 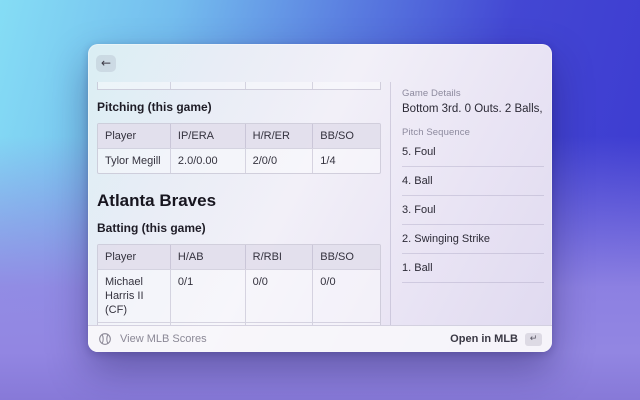 What do you see at coordinates (473, 239) in the screenshot?
I see `pitch-sequence-item: 2. Swinging Strike` at bounding box center [473, 239].